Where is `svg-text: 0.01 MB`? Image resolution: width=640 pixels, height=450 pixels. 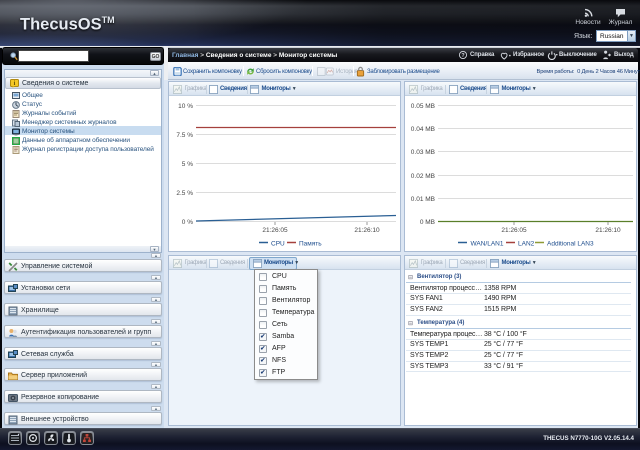 svg-text: 0.01 MB is located at coordinates (423, 199).